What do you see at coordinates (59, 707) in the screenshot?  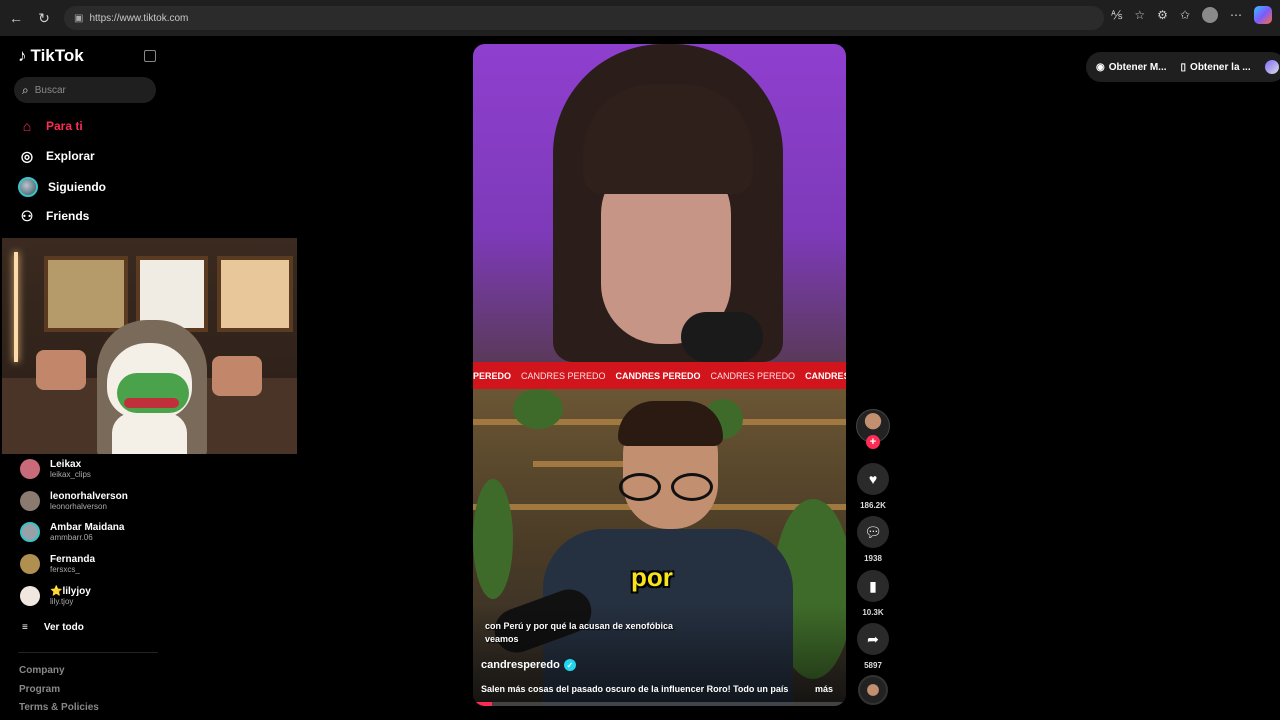 I see `footer-link-terms: Terms & Policies` at bounding box center [59, 707].